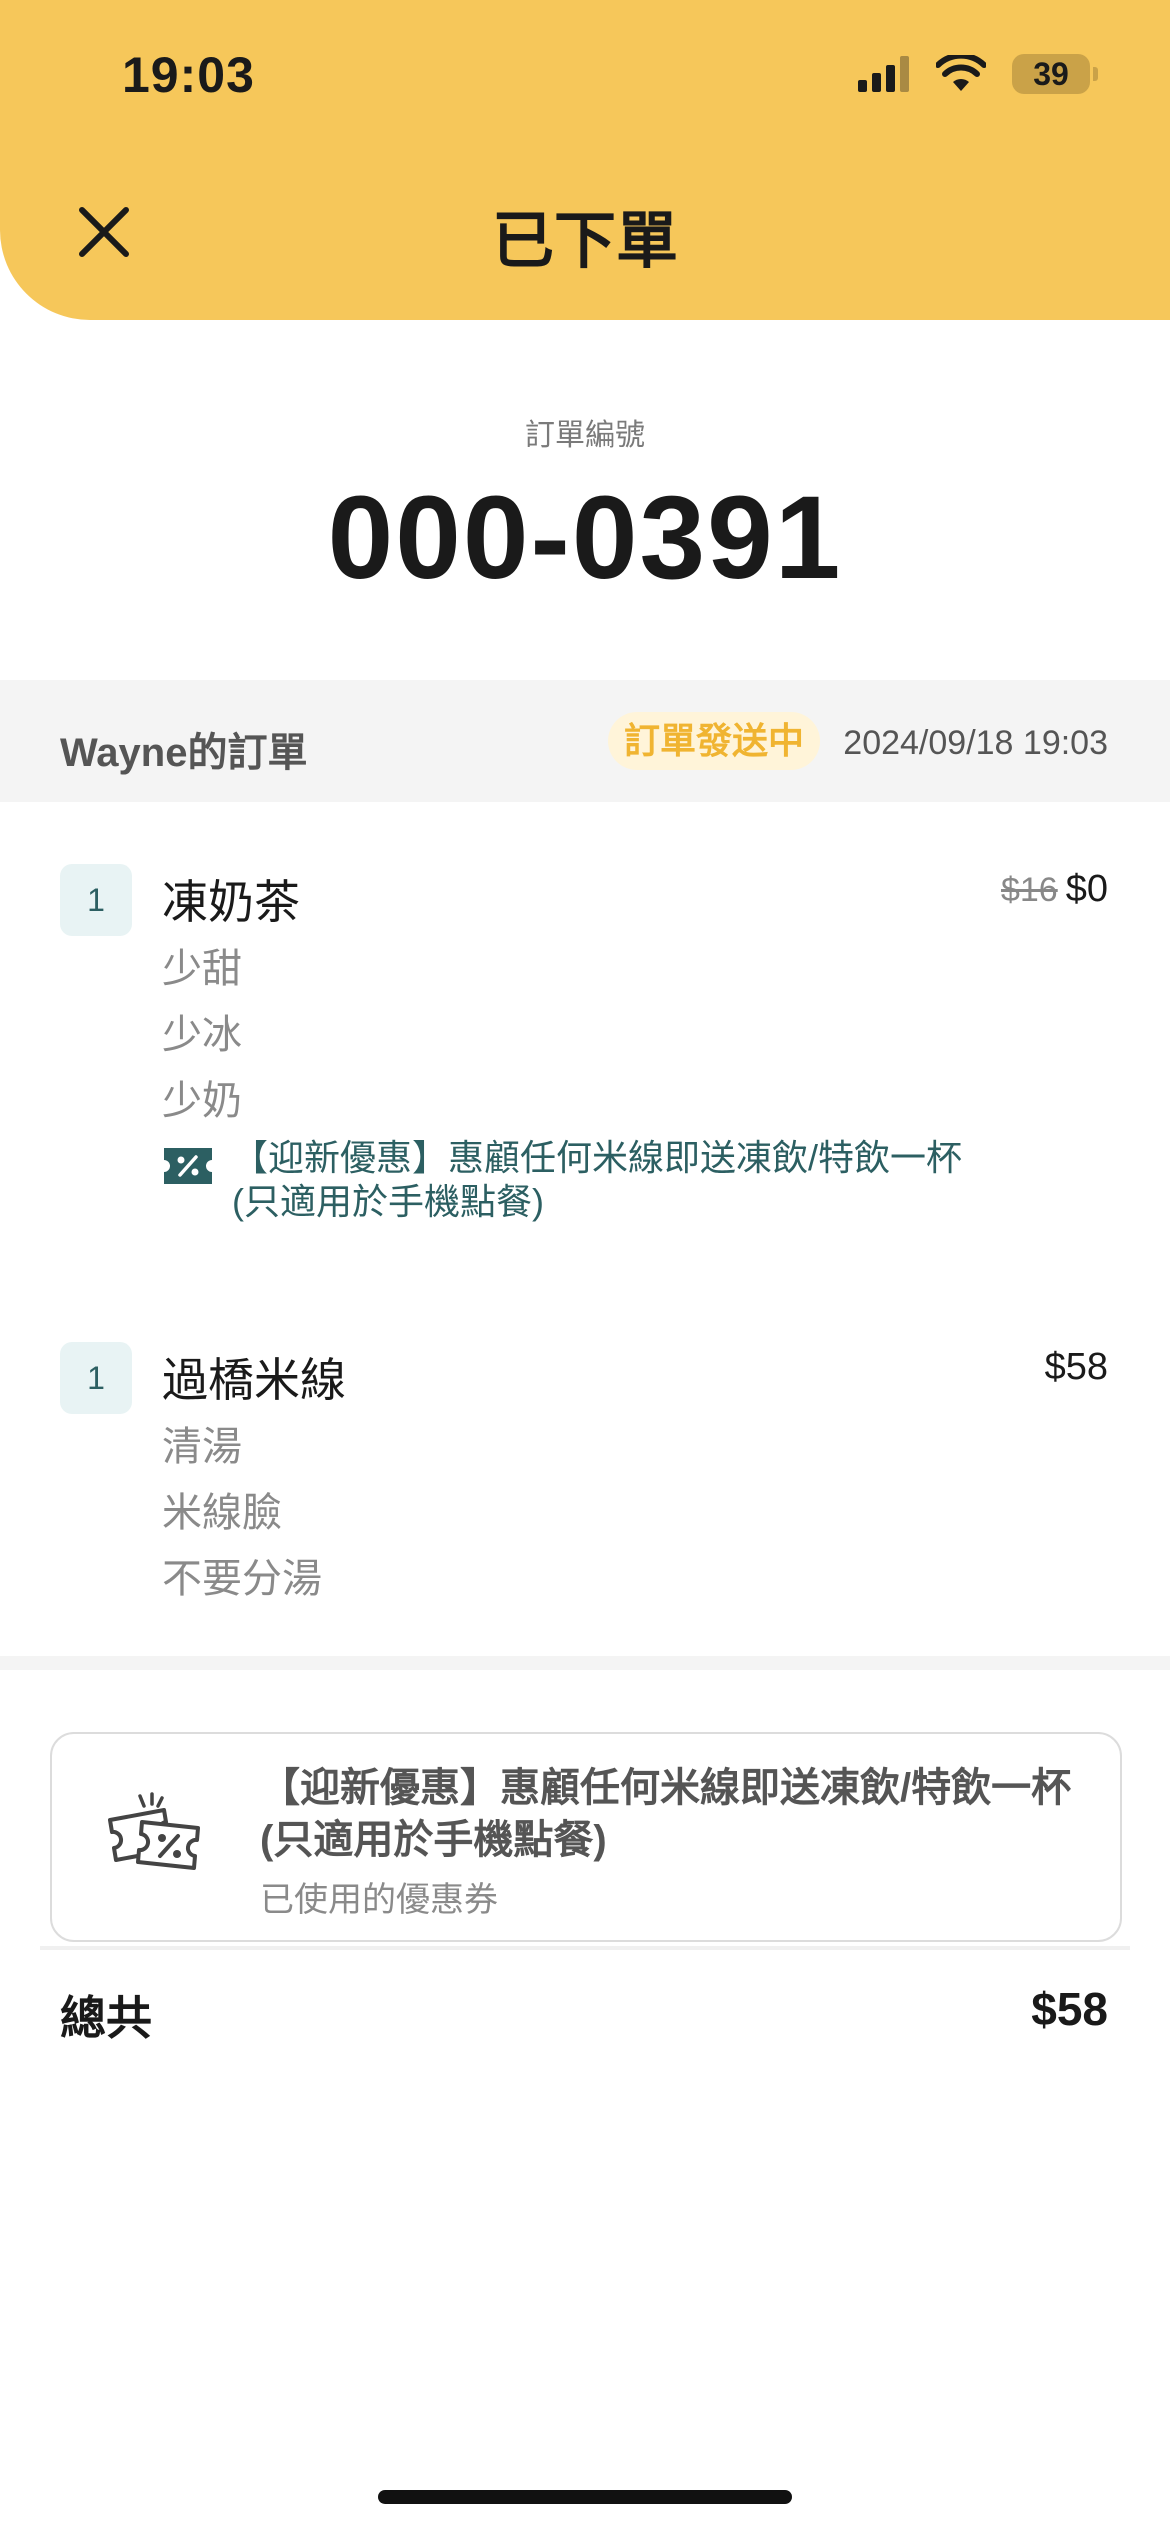 Image resolution: width=1170 pixels, height=2532 pixels. Describe the element at coordinates (202, 1447) in the screenshot. I see `item-option: 清湯` at that location.